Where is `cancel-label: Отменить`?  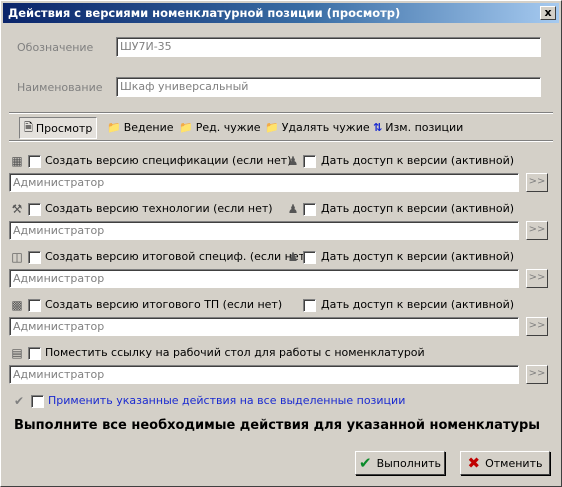
cancel-label: Отменить is located at coordinates (514, 463).